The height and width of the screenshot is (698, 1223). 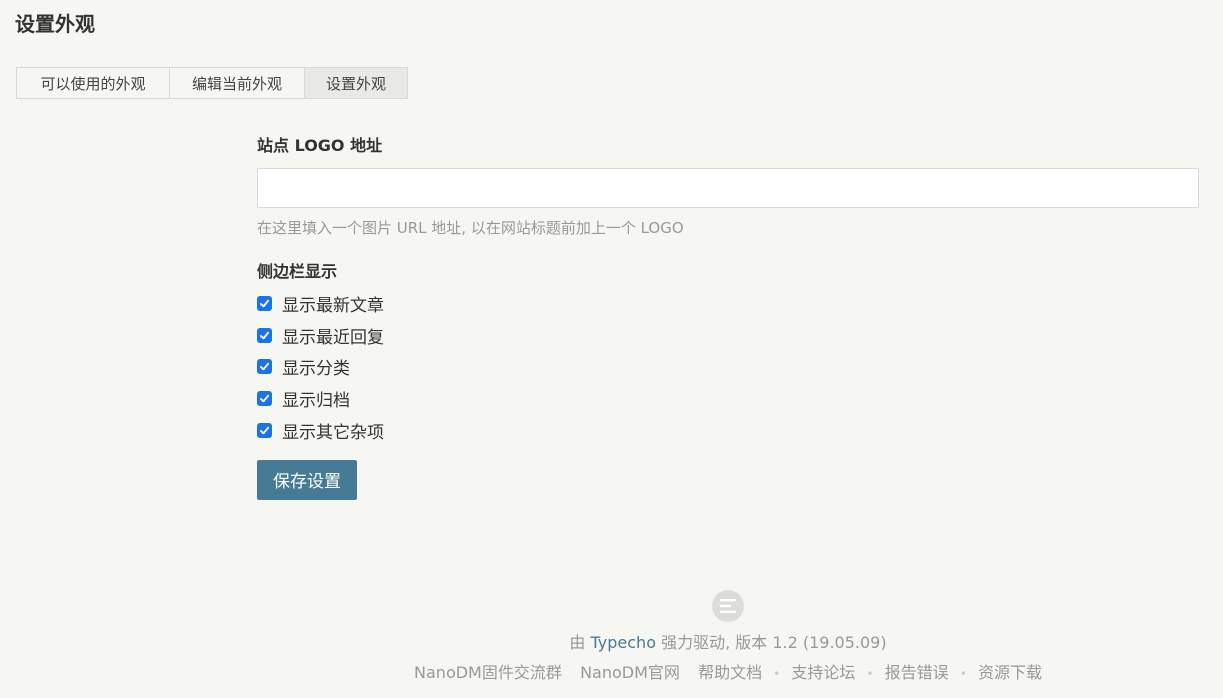 I want to click on typecho-logo-icon, so click(x=728, y=606).